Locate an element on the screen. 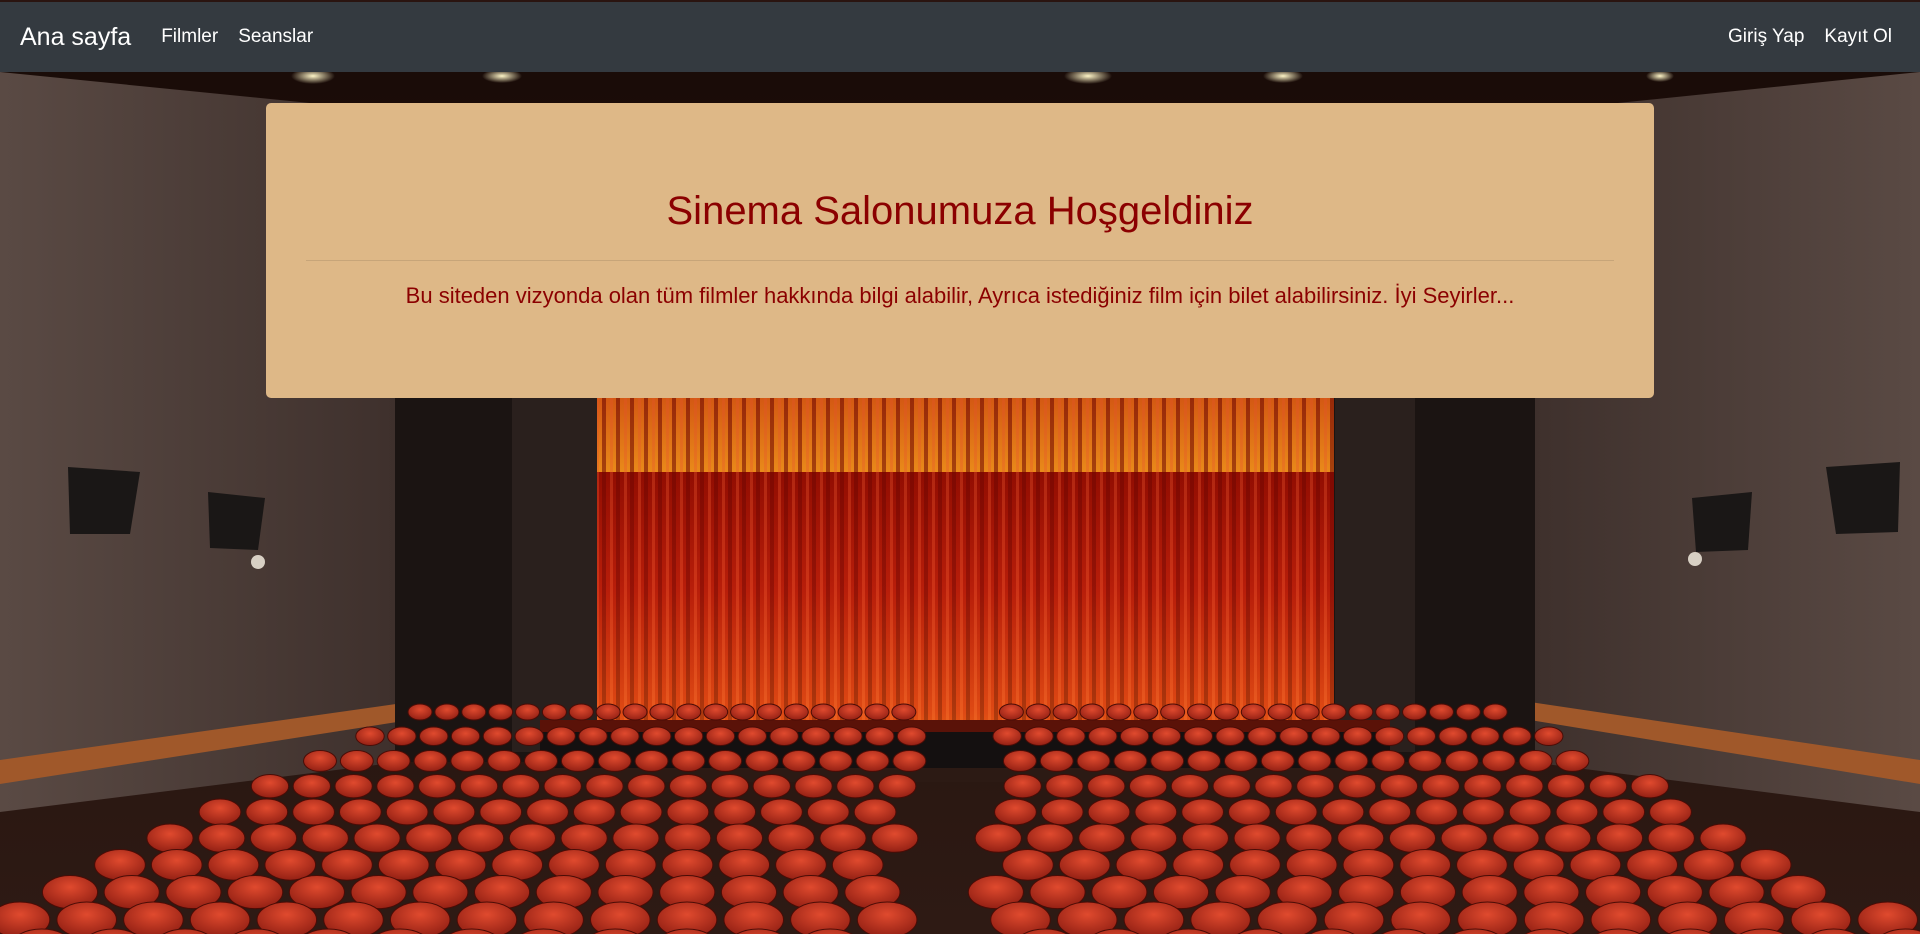 This screenshot has width=1920, height=934. nav-link-login: Giriş Yap is located at coordinates (1766, 37).